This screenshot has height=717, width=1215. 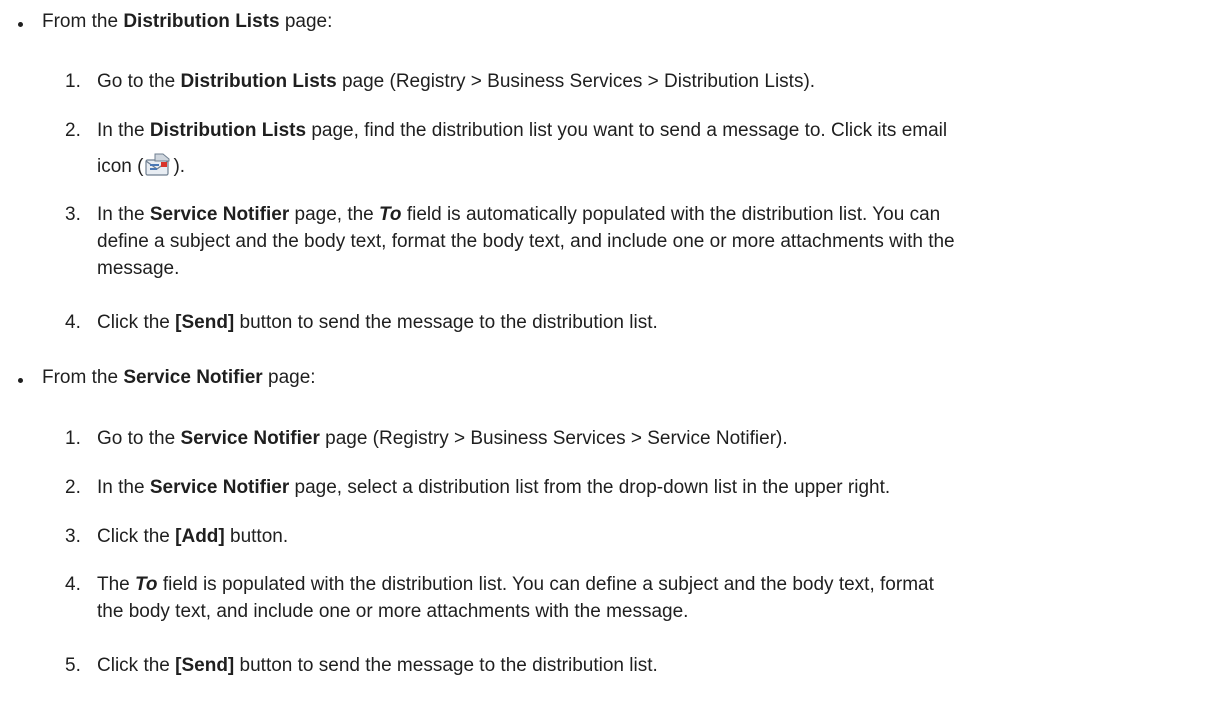 What do you see at coordinates (73, 665) in the screenshot?
I see `step-number: 5.` at bounding box center [73, 665].